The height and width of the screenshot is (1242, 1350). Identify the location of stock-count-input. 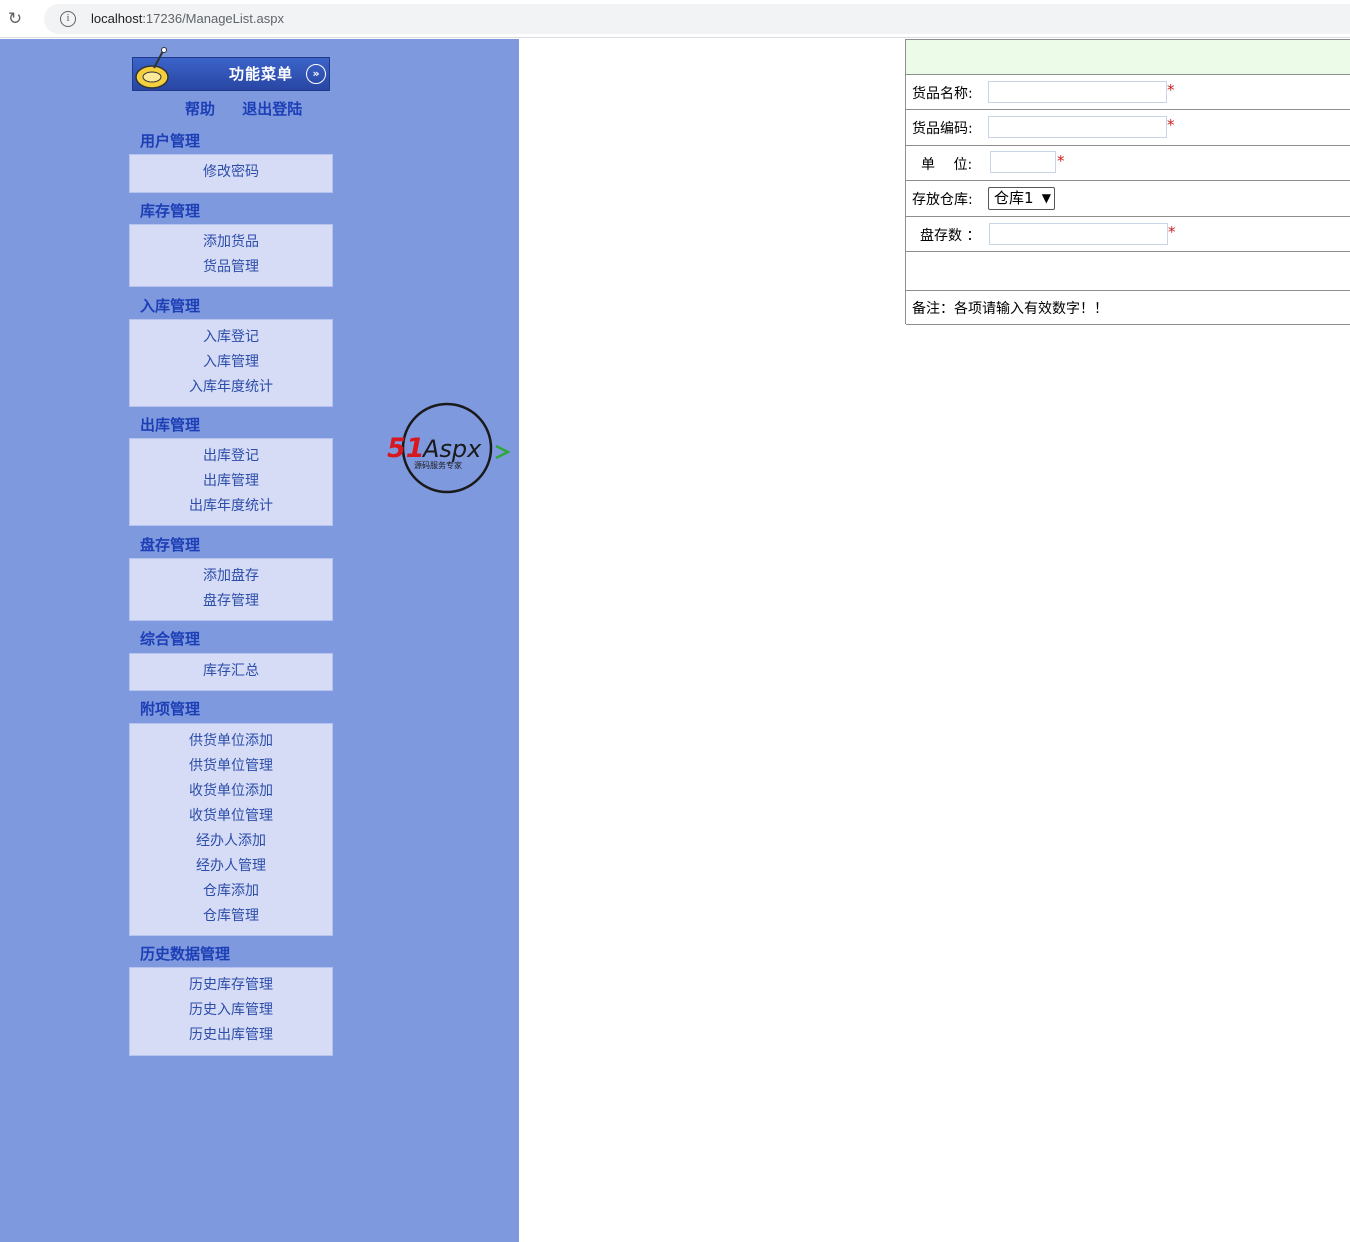
(1078, 234).